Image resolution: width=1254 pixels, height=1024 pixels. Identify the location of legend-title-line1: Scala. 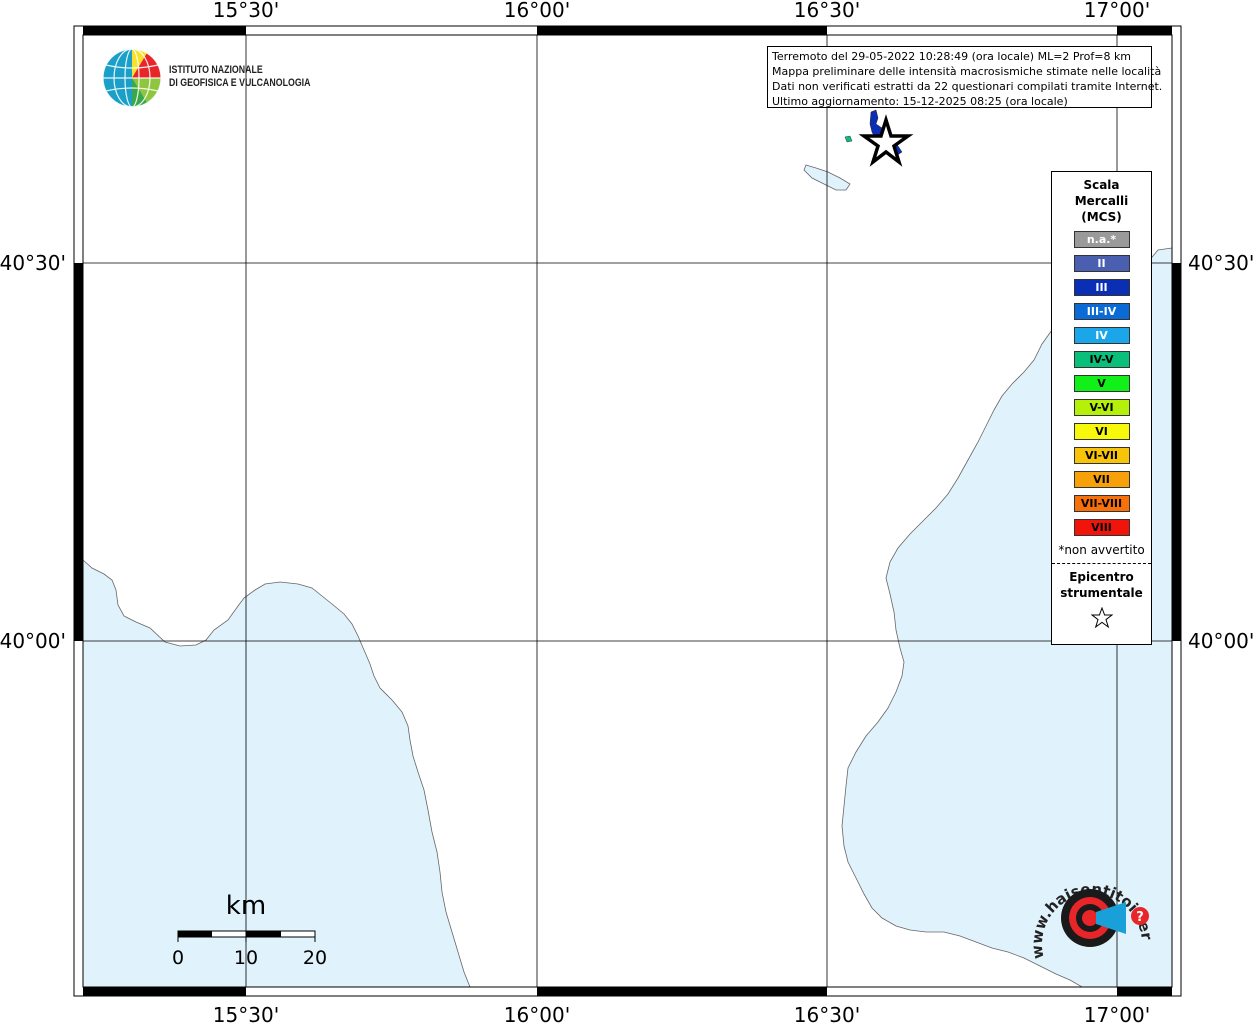
(1101, 185).